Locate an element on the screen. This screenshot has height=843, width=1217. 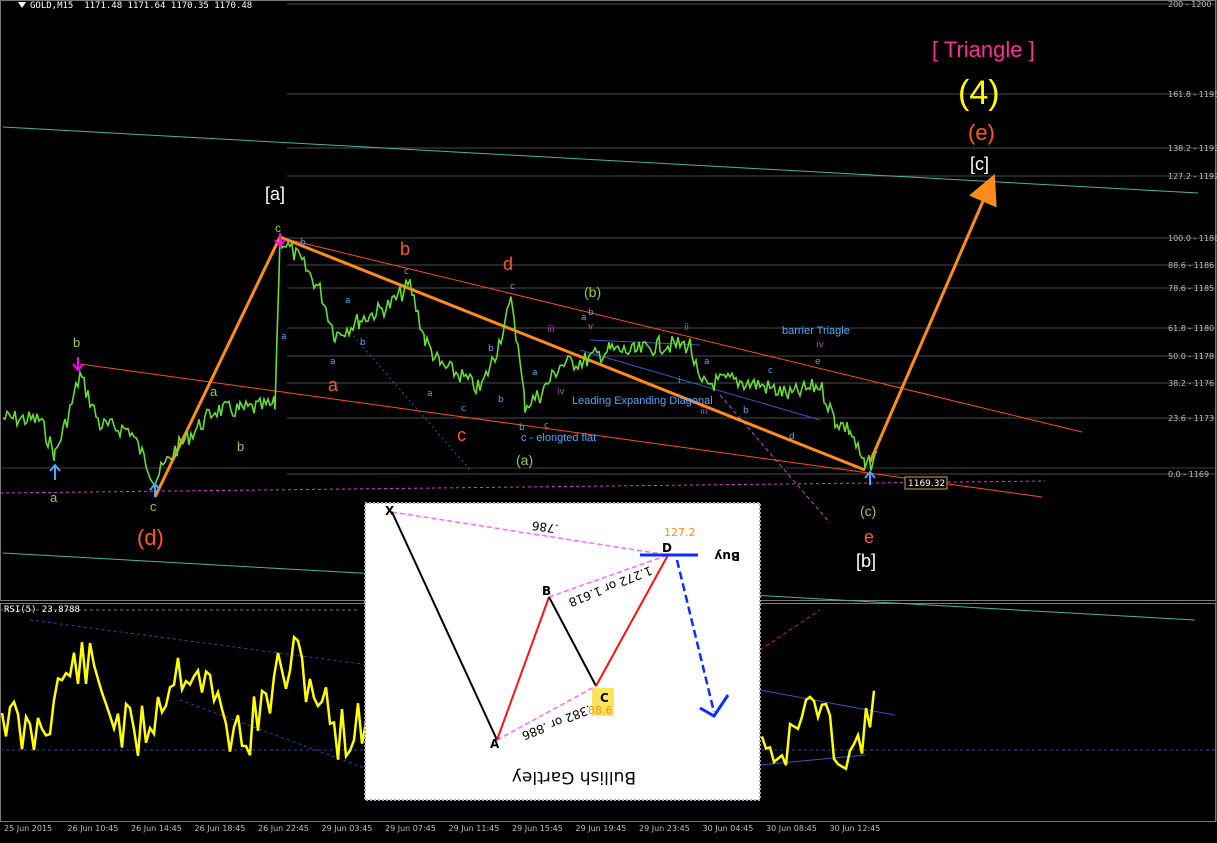
point-b: B is located at coordinates (546, 591).